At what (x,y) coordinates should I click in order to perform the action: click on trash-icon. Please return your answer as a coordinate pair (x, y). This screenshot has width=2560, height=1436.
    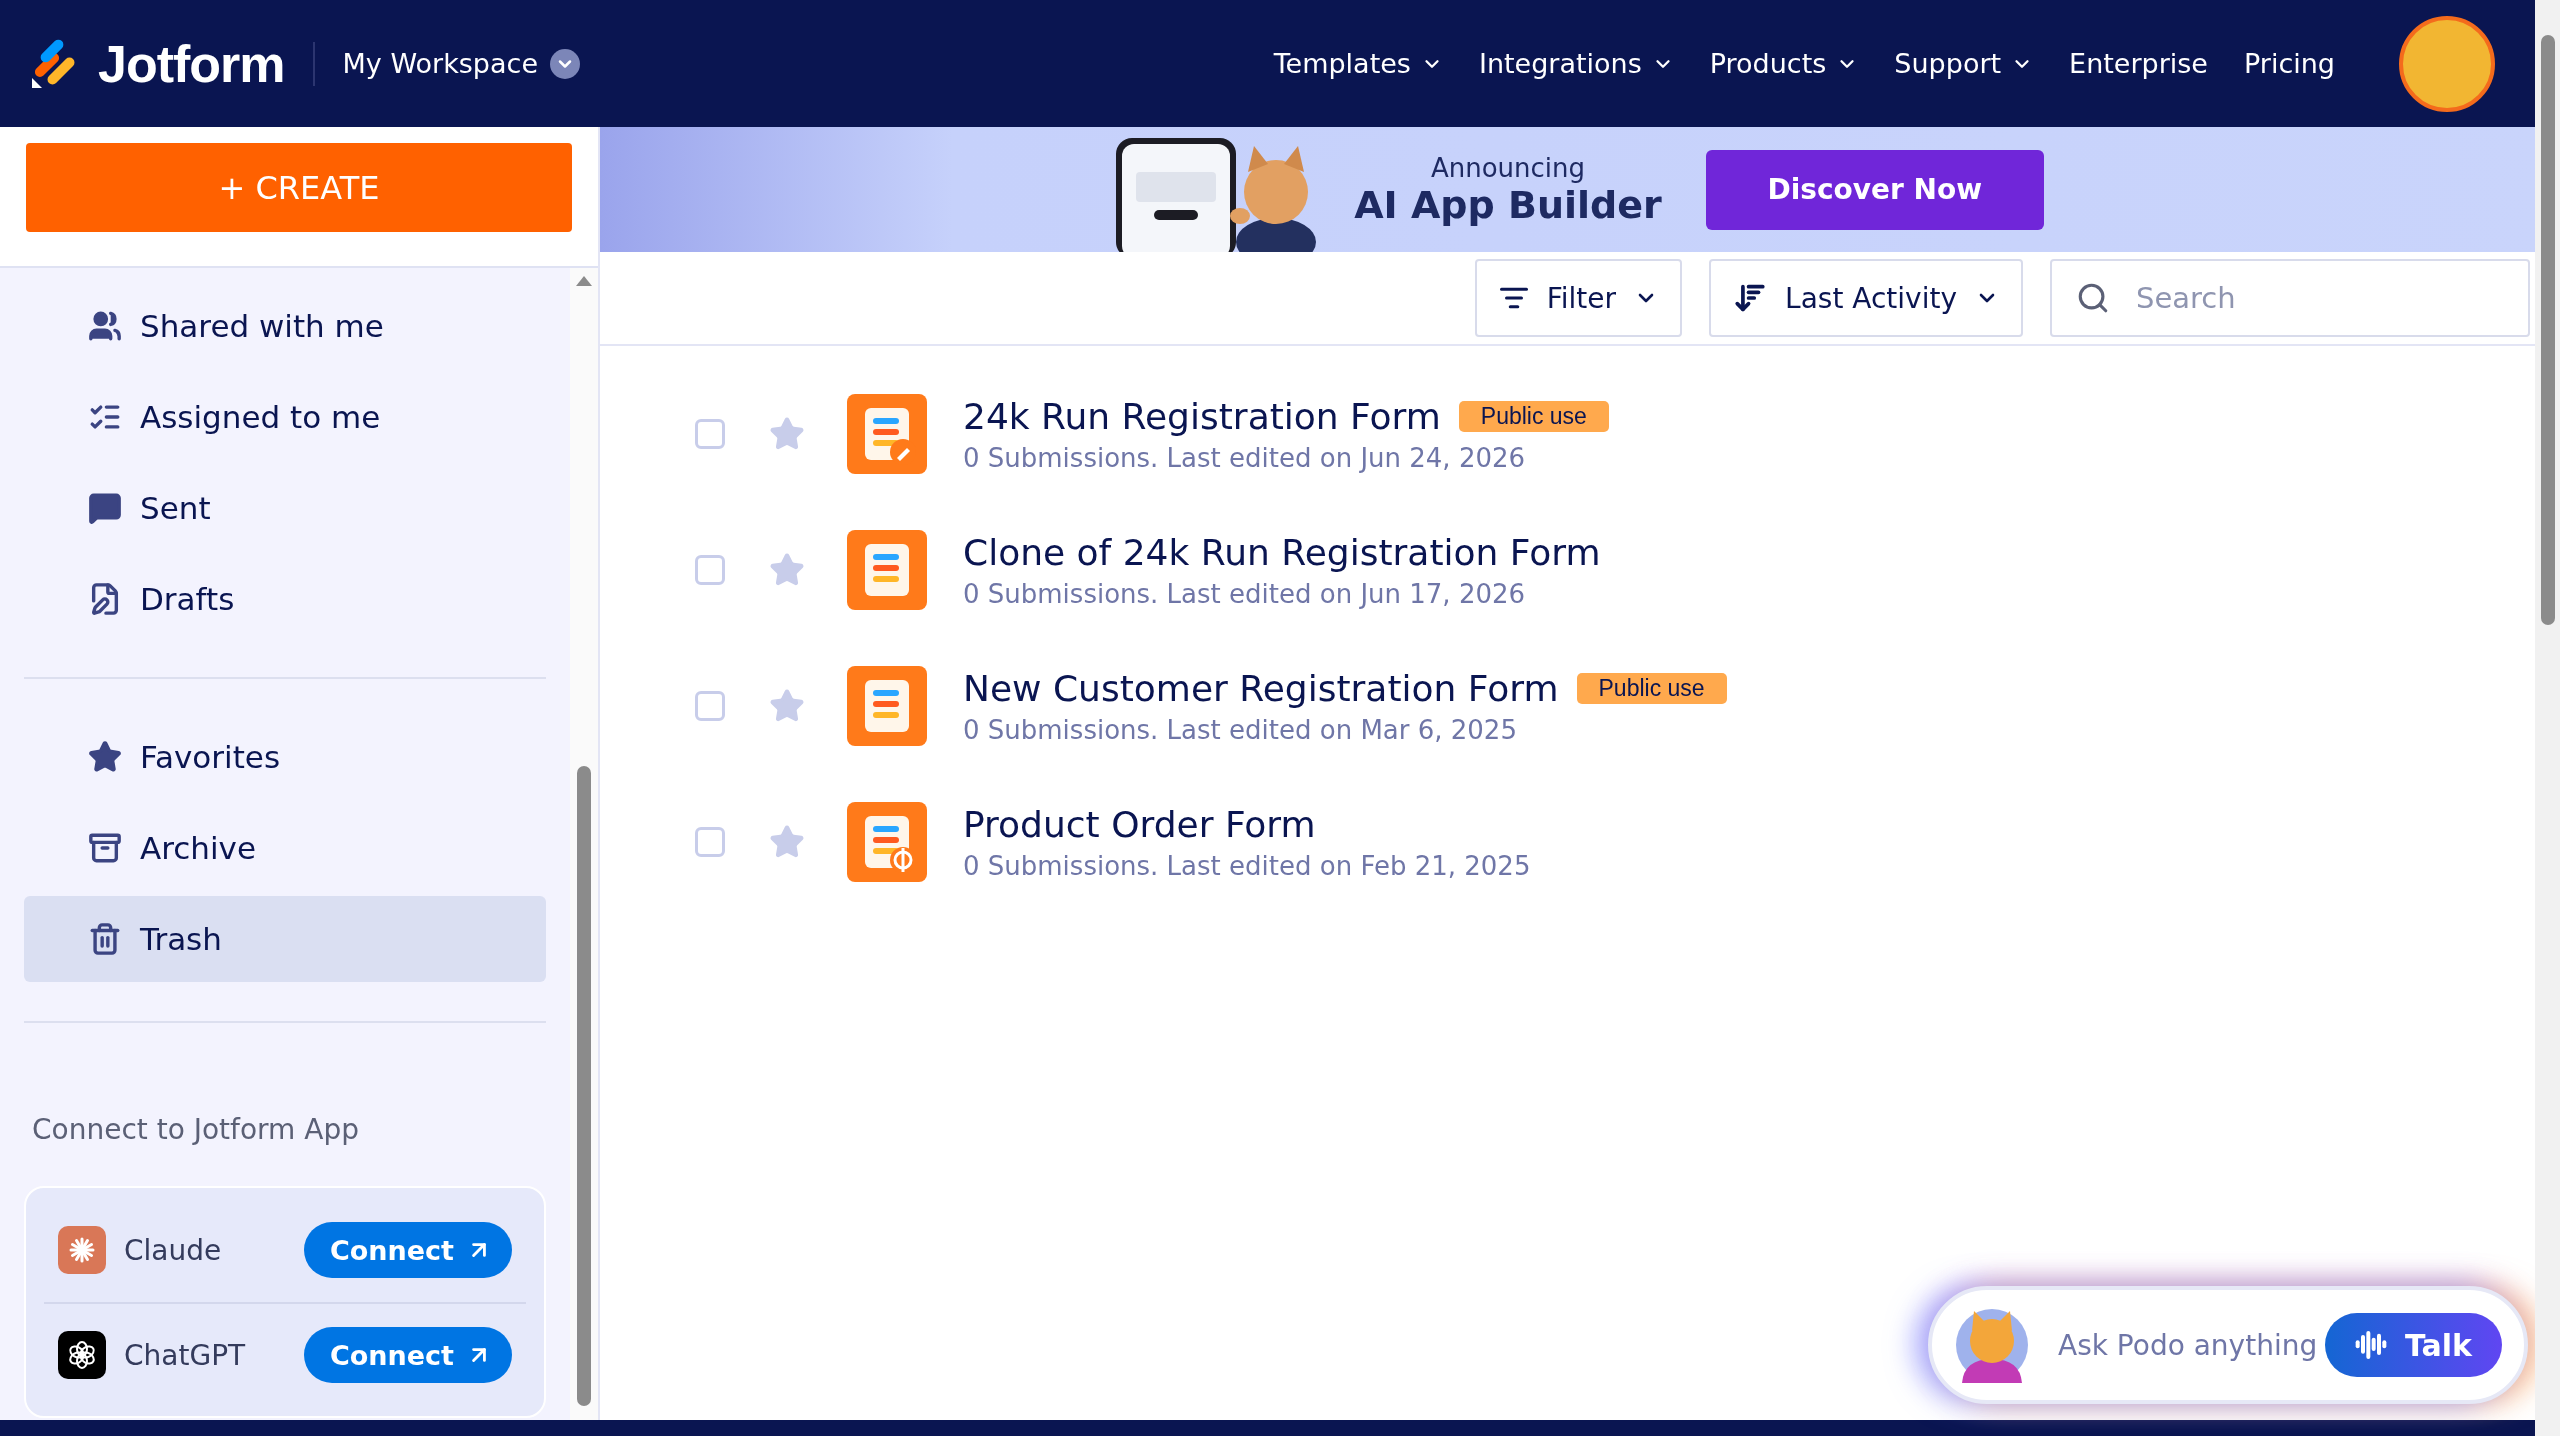
    Looking at the image, I should click on (105, 939).